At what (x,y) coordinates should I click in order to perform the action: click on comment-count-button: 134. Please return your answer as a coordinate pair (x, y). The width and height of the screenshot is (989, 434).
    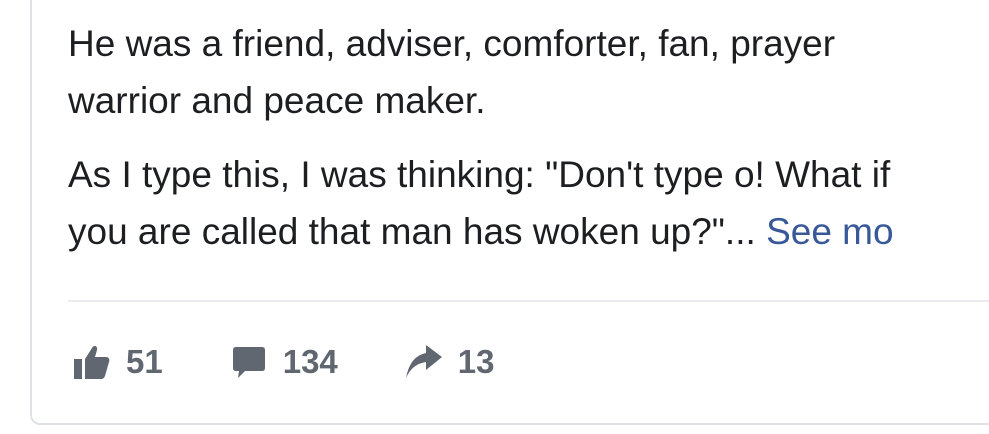
    Looking at the image, I should click on (283, 362).